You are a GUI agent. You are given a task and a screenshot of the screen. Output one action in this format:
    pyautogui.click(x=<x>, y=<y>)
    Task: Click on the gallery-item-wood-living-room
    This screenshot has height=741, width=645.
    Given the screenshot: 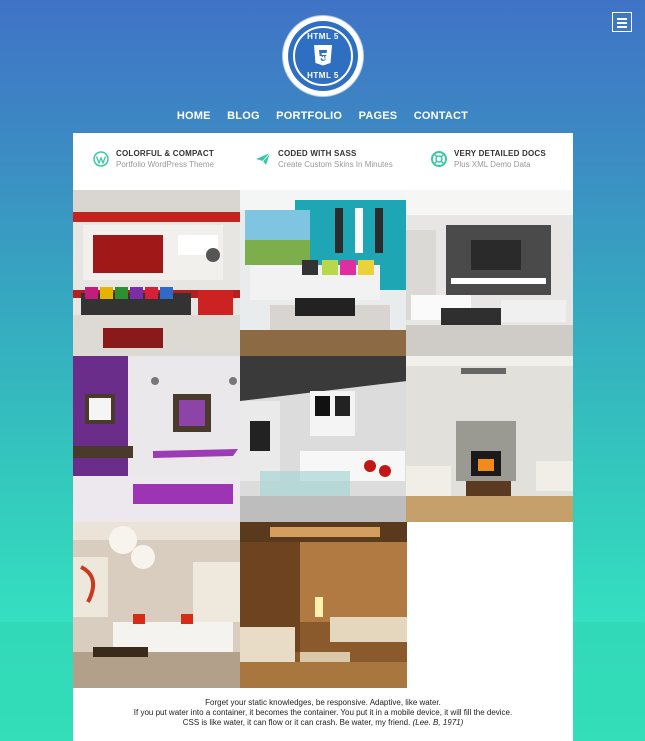 What is the action you would take?
    pyautogui.click(x=323, y=605)
    